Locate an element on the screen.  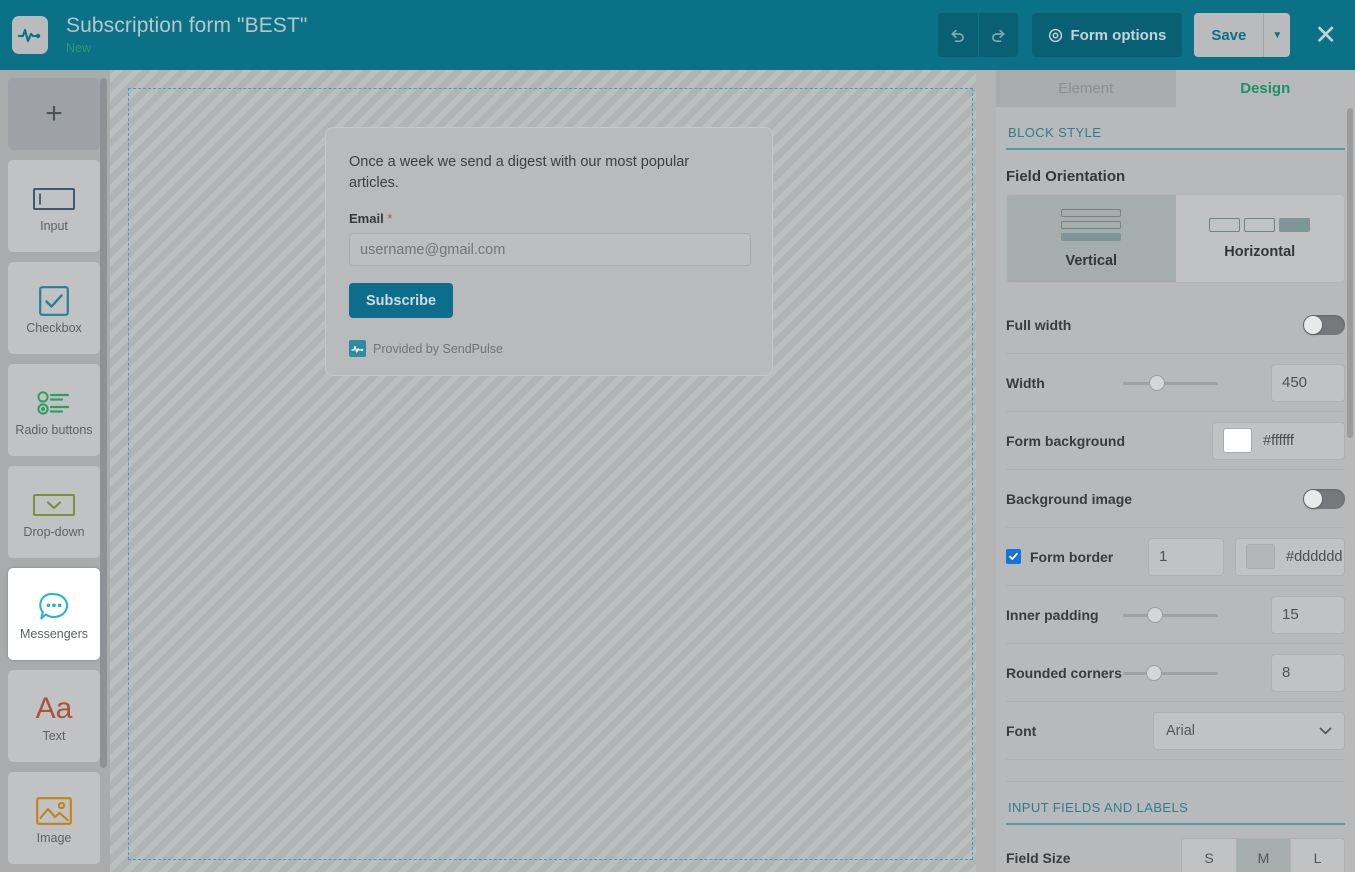
font-select: Arial is located at coordinates (1249, 730).